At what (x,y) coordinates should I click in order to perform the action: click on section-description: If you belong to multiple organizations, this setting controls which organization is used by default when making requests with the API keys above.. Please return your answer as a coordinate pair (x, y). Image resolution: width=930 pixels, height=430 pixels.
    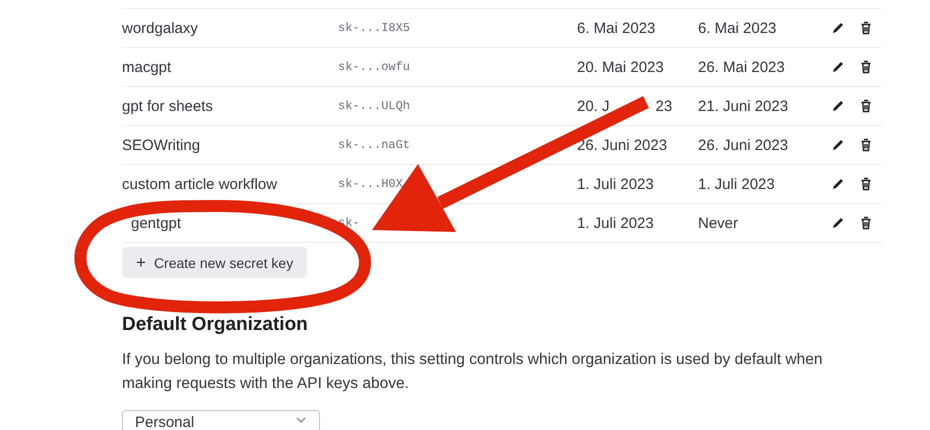
    Looking at the image, I should click on (473, 372).